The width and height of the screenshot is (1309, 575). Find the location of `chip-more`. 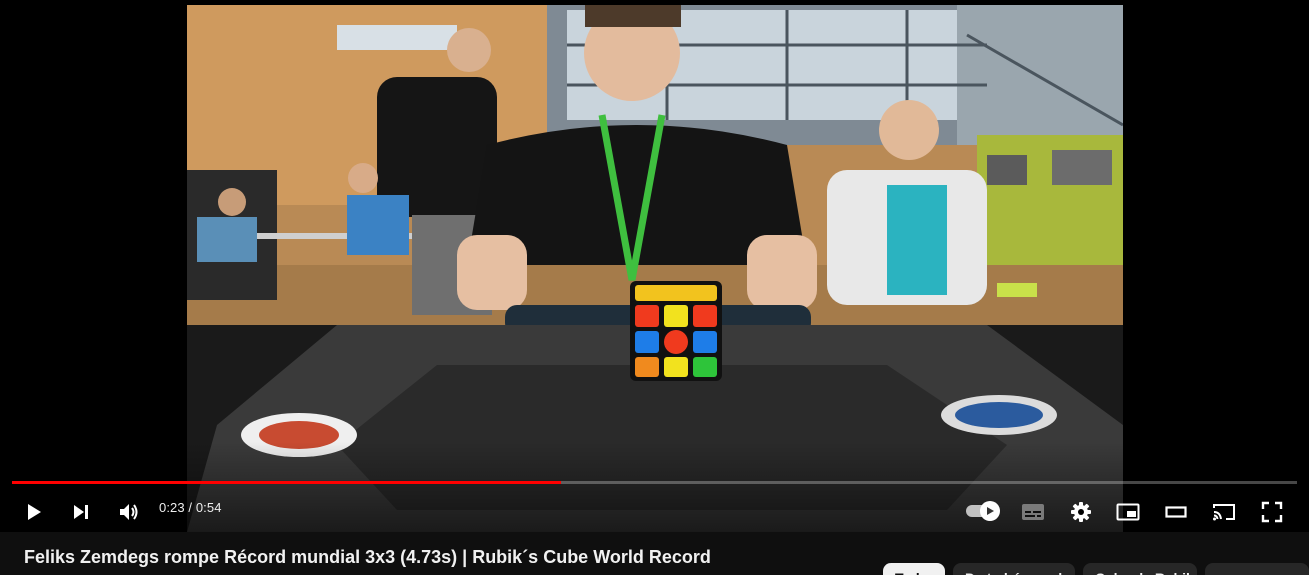

chip-more is located at coordinates (1257, 569).